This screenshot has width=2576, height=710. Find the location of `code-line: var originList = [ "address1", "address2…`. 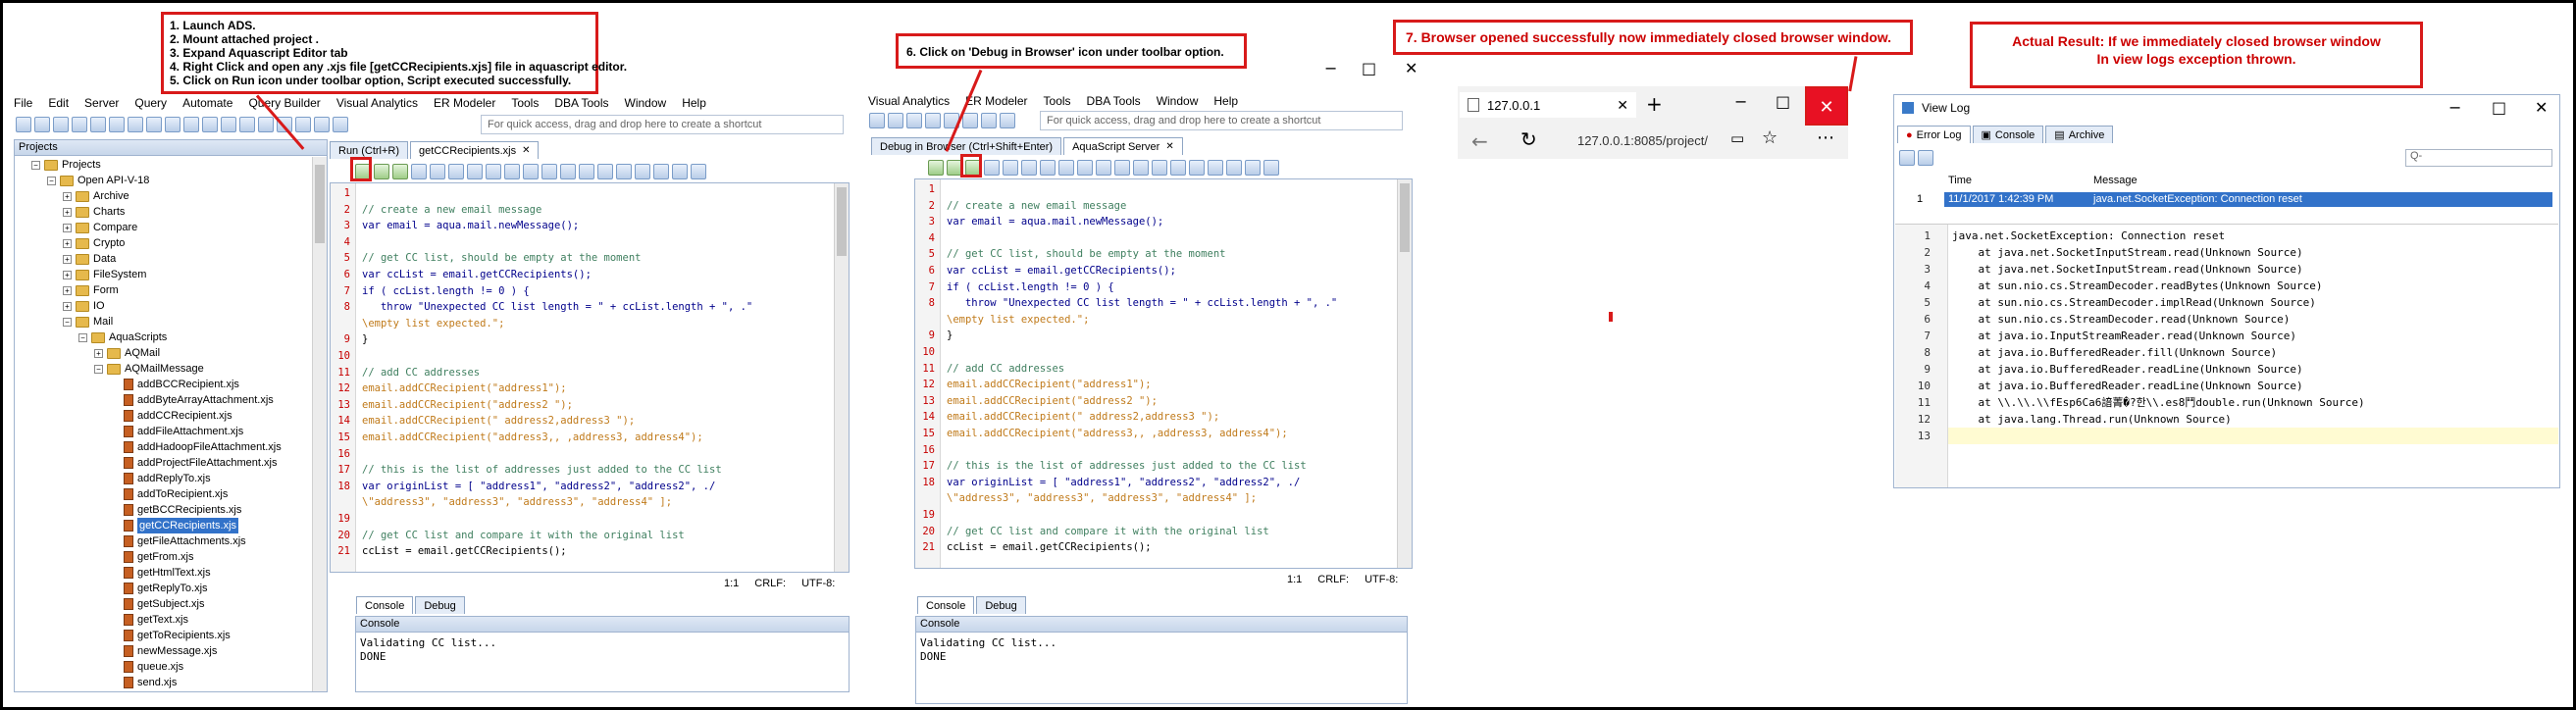

code-line: var originList = [ "address1", "address2… is located at coordinates (1123, 482).